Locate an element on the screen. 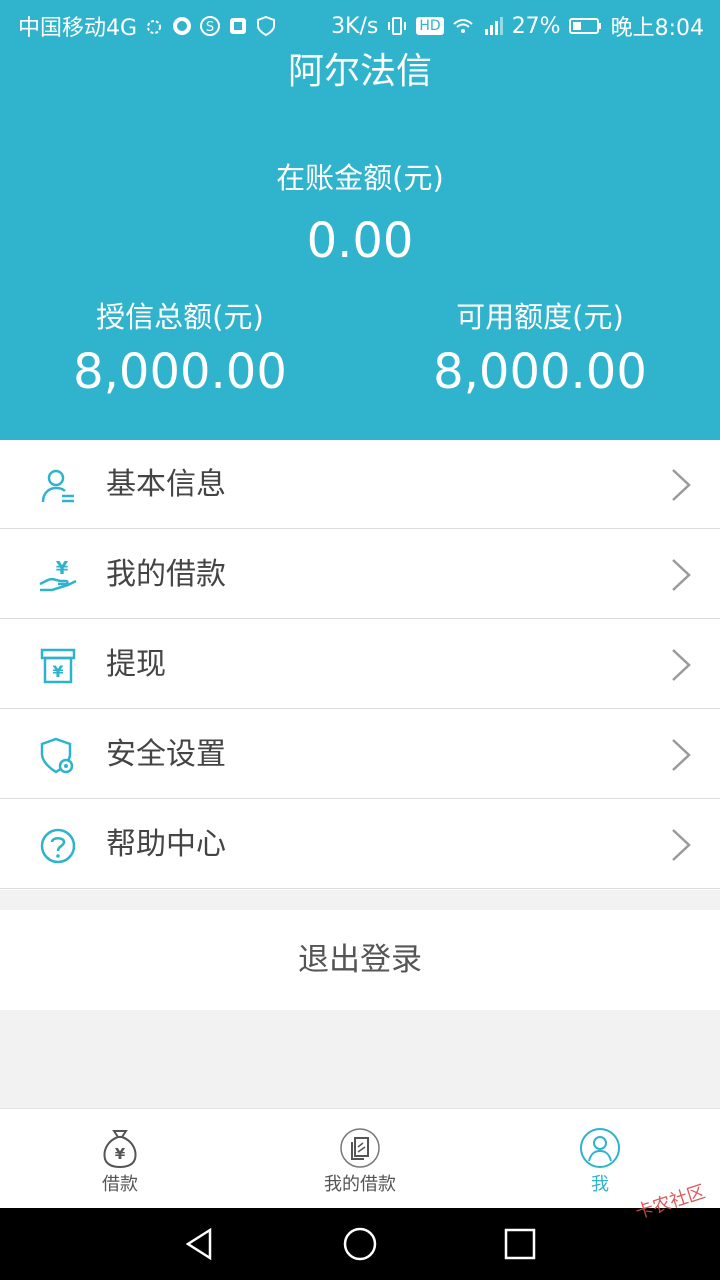  menu-item-label: 提现 is located at coordinates (136, 664).